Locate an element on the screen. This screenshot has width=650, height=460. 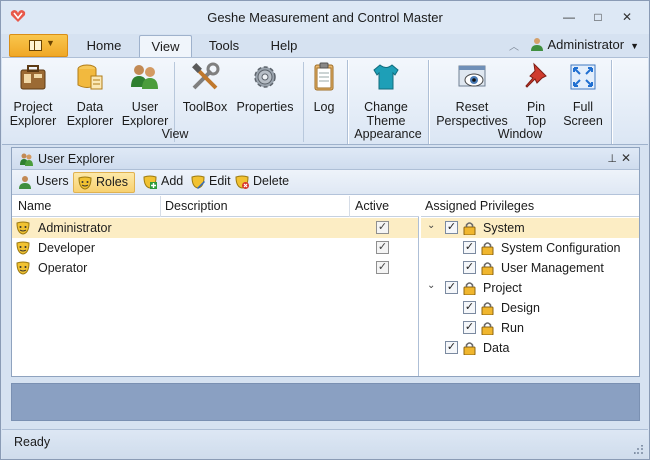
tree-item: ⌄ ✓ System is located at coordinates (530, 228).